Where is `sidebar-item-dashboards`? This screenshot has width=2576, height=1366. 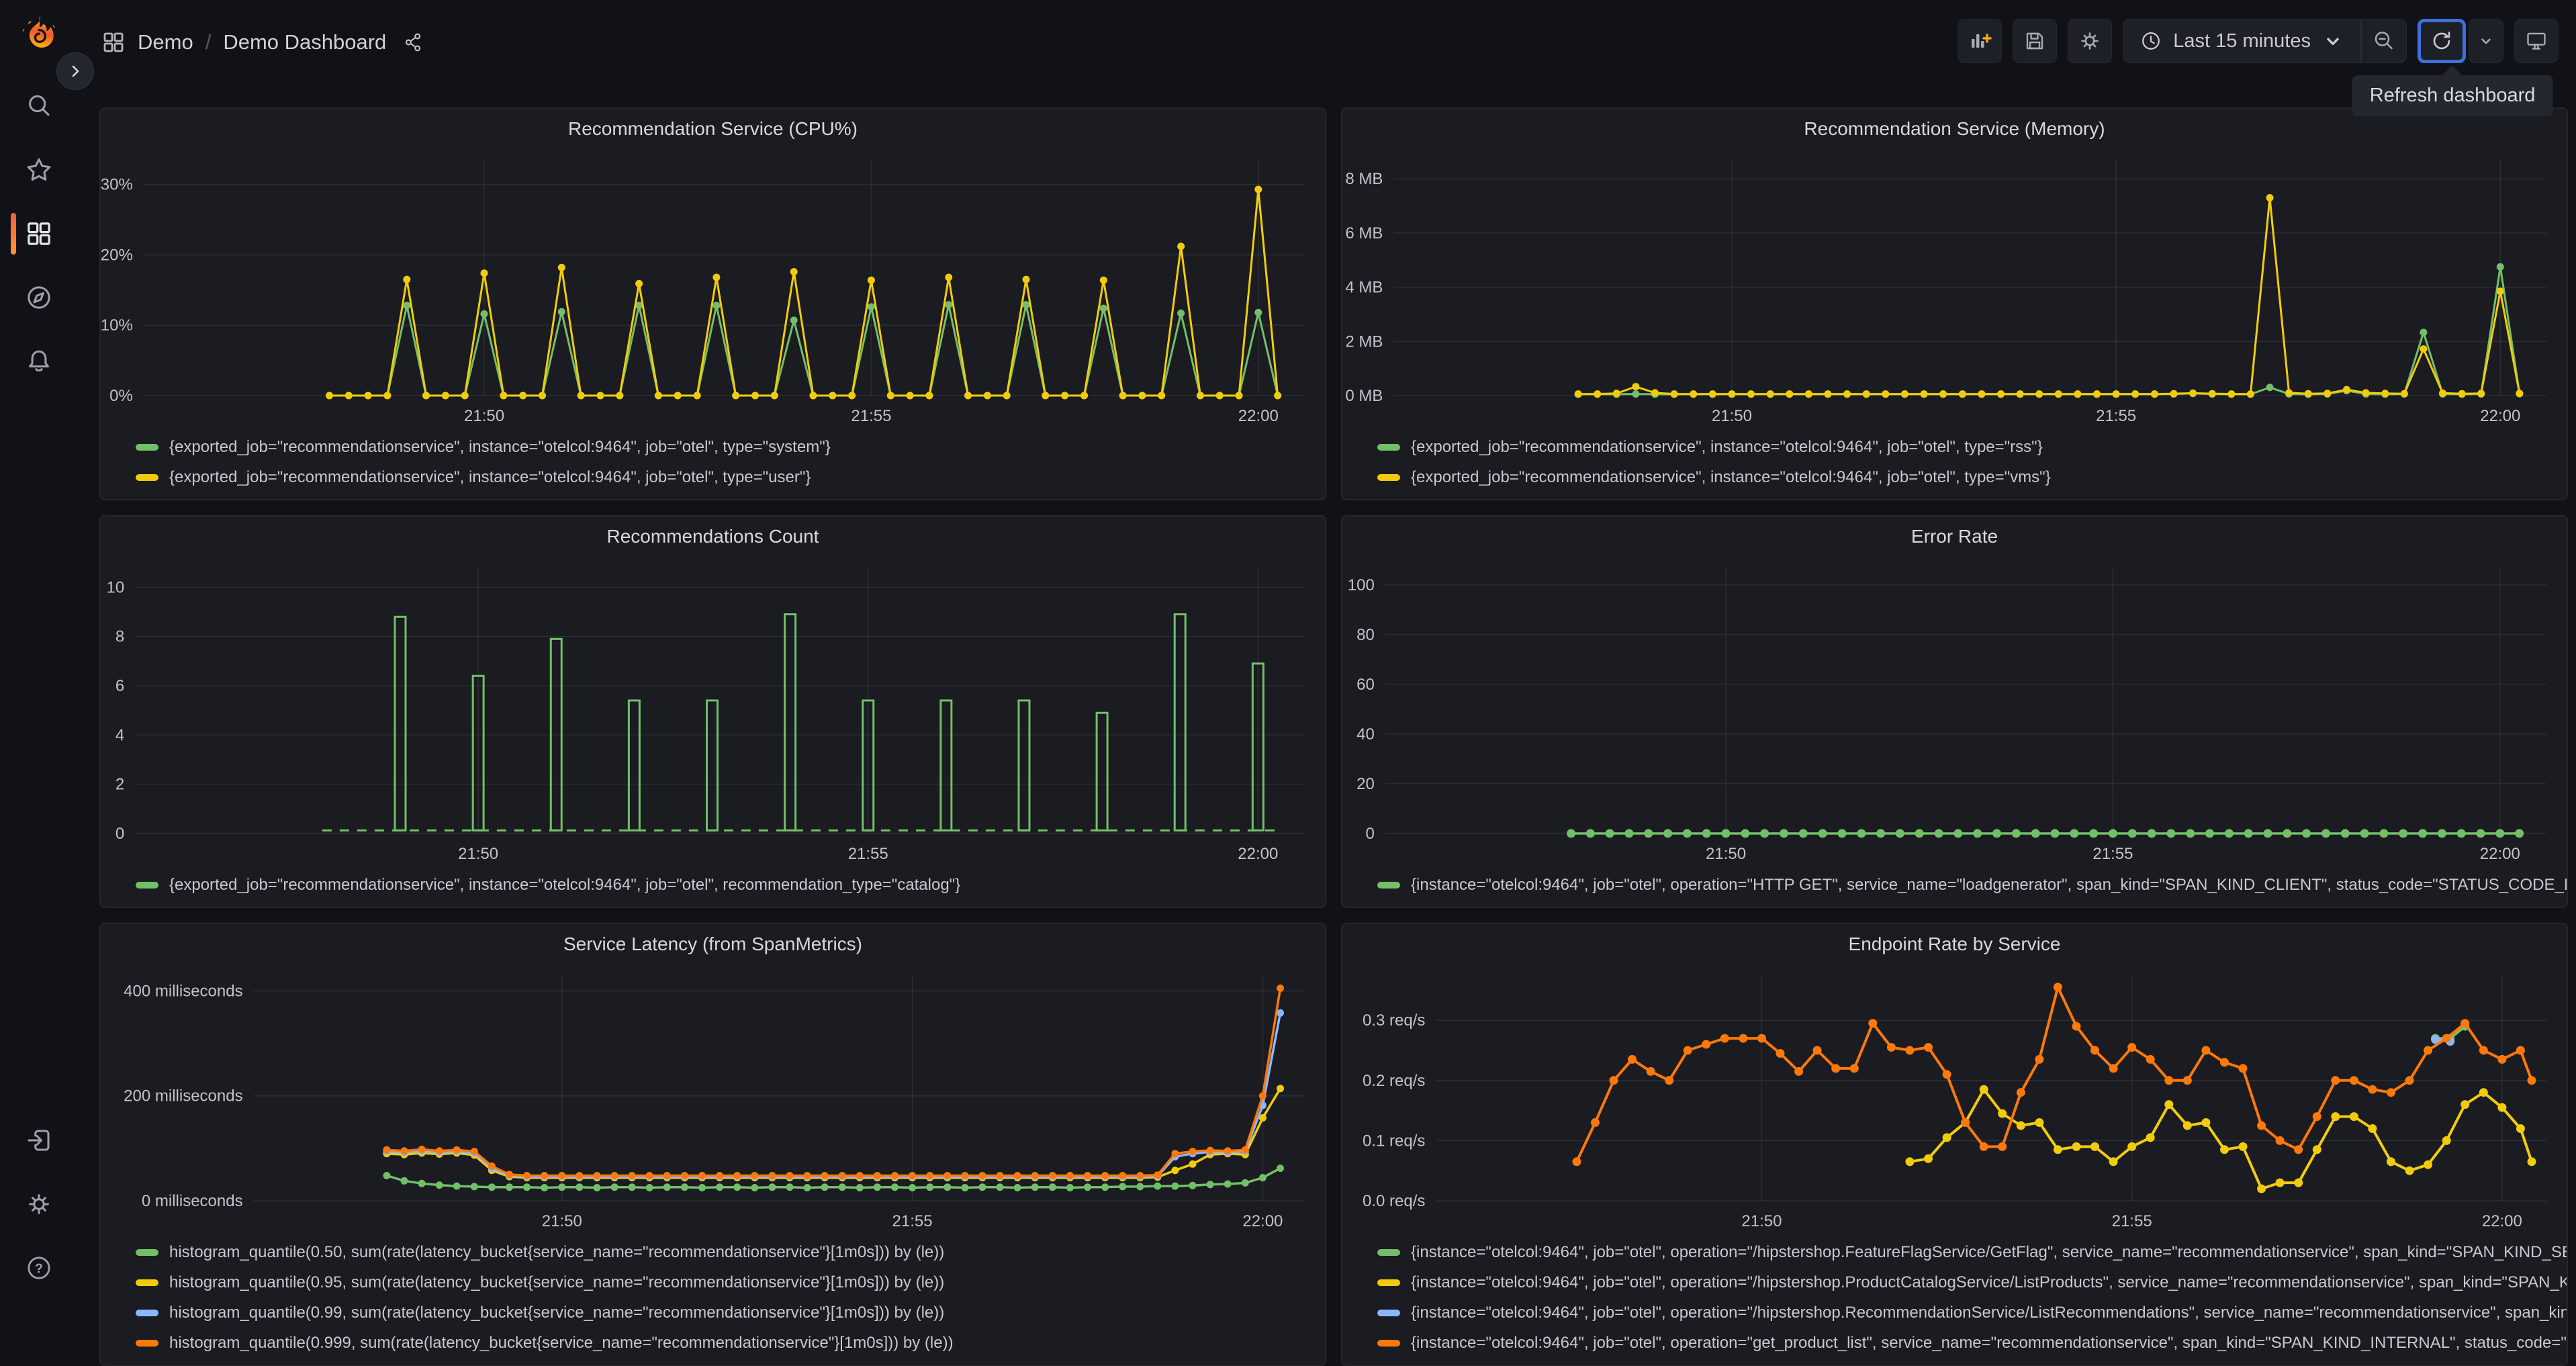
sidebar-item-dashboards is located at coordinates (38, 234).